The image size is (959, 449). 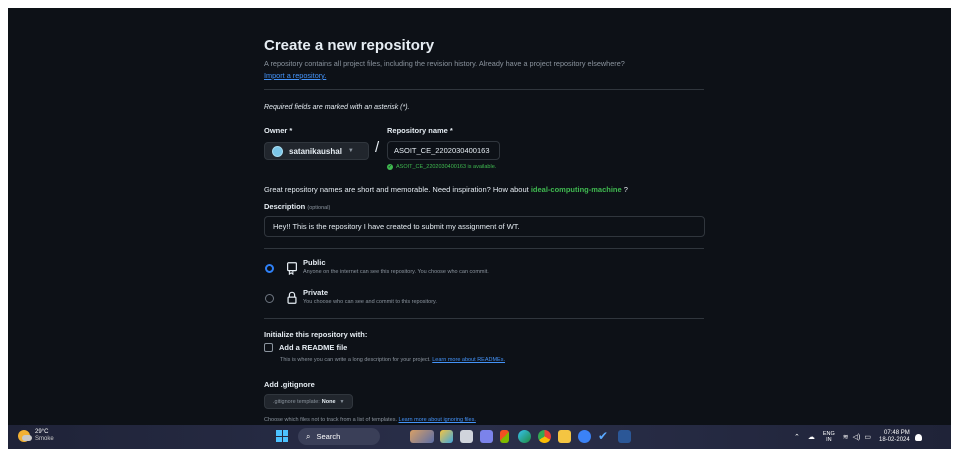 I want to click on private-title: Private, so click(x=316, y=292).